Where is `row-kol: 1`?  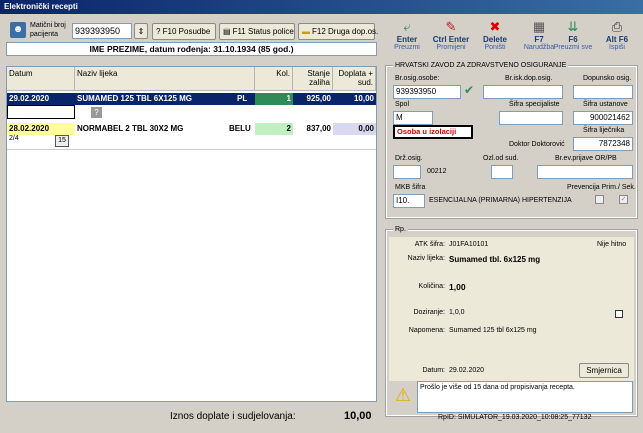 row-kol: 1 is located at coordinates (274, 99).